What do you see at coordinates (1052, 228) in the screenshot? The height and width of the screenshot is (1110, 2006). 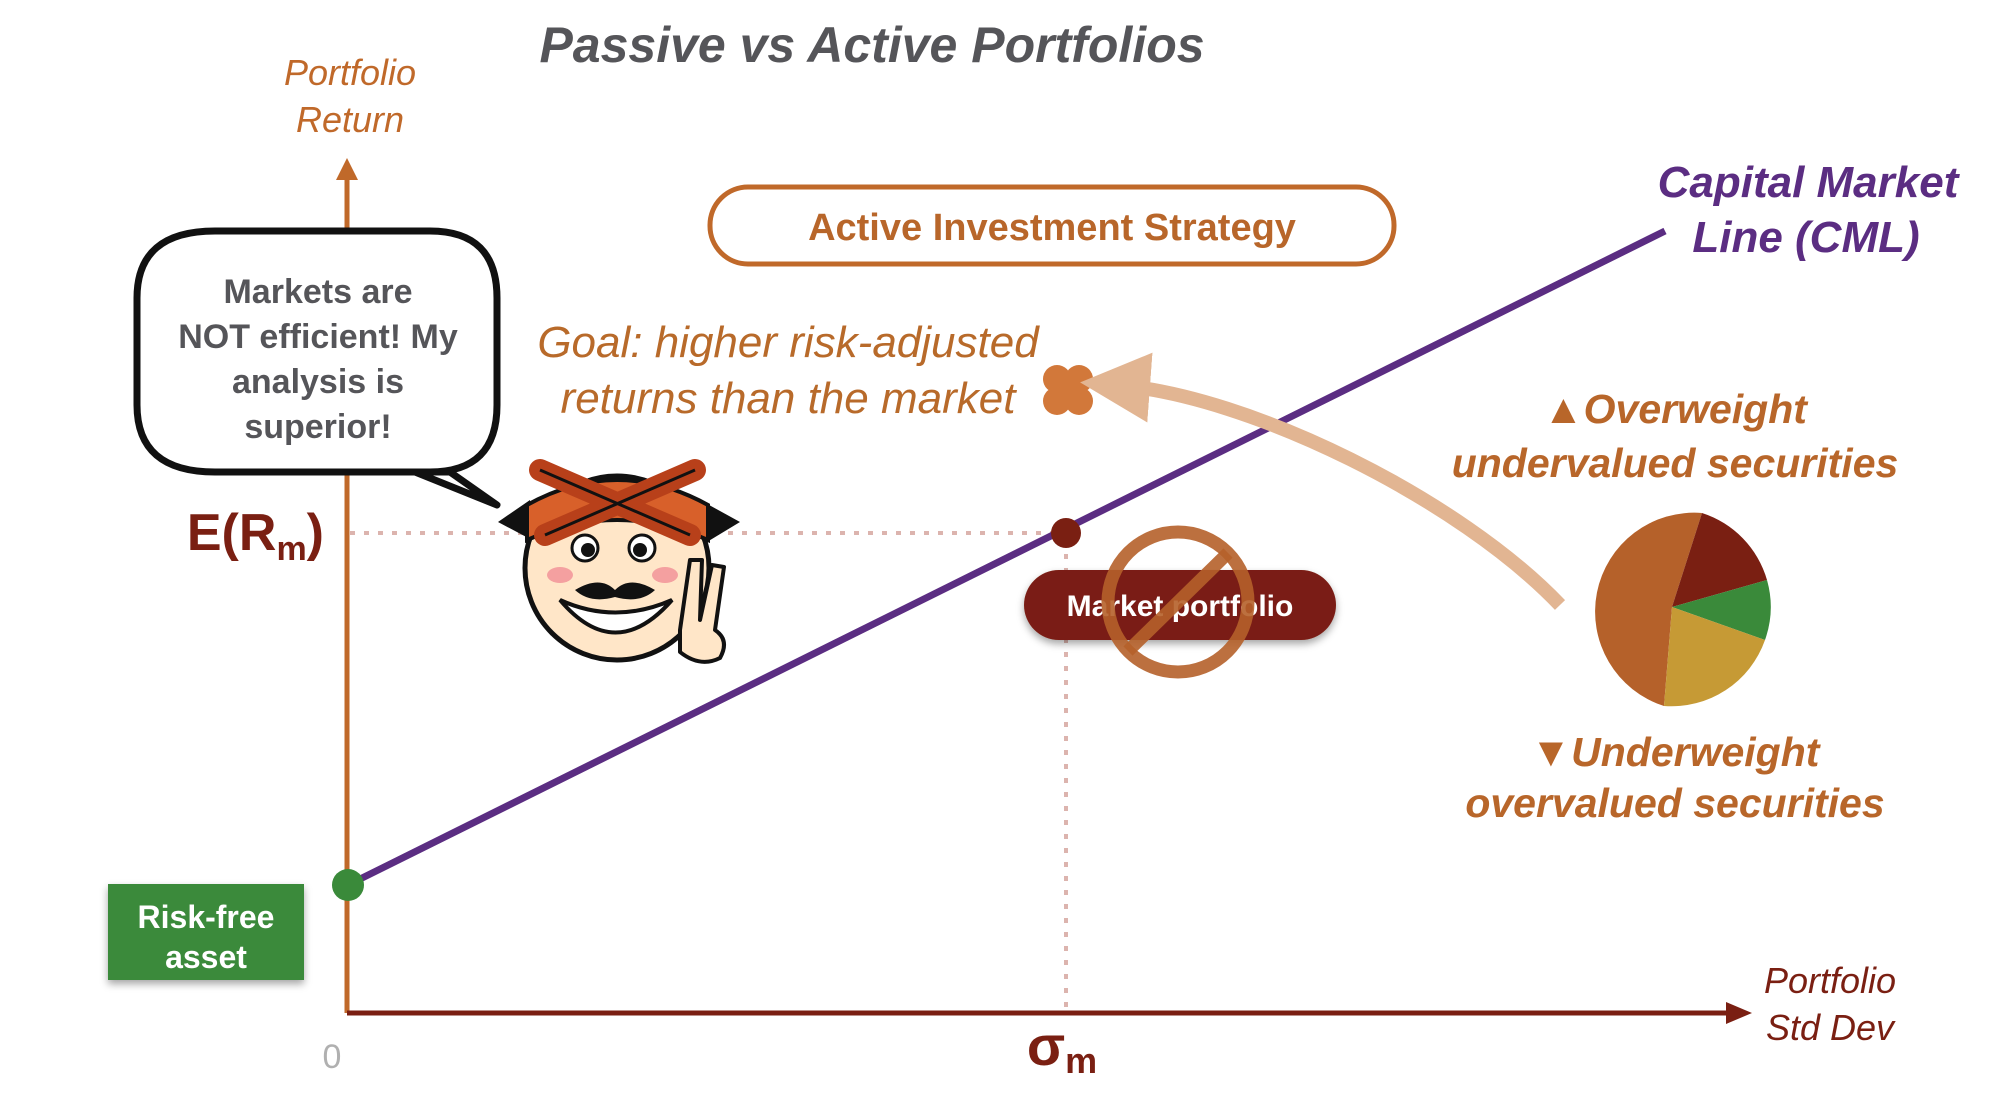 I see `active-strategy-label: Active Investment Strategy` at bounding box center [1052, 228].